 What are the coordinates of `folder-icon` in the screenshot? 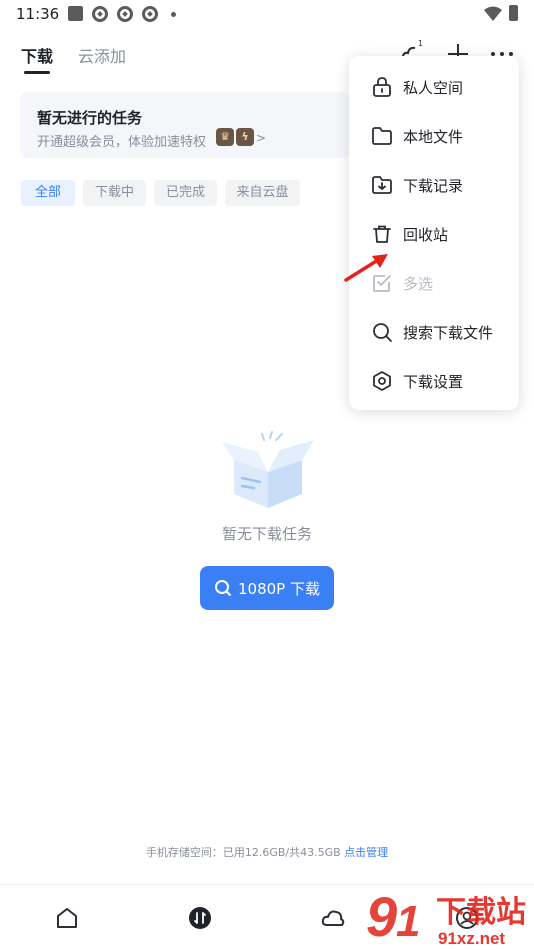 It's located at (382, 136).